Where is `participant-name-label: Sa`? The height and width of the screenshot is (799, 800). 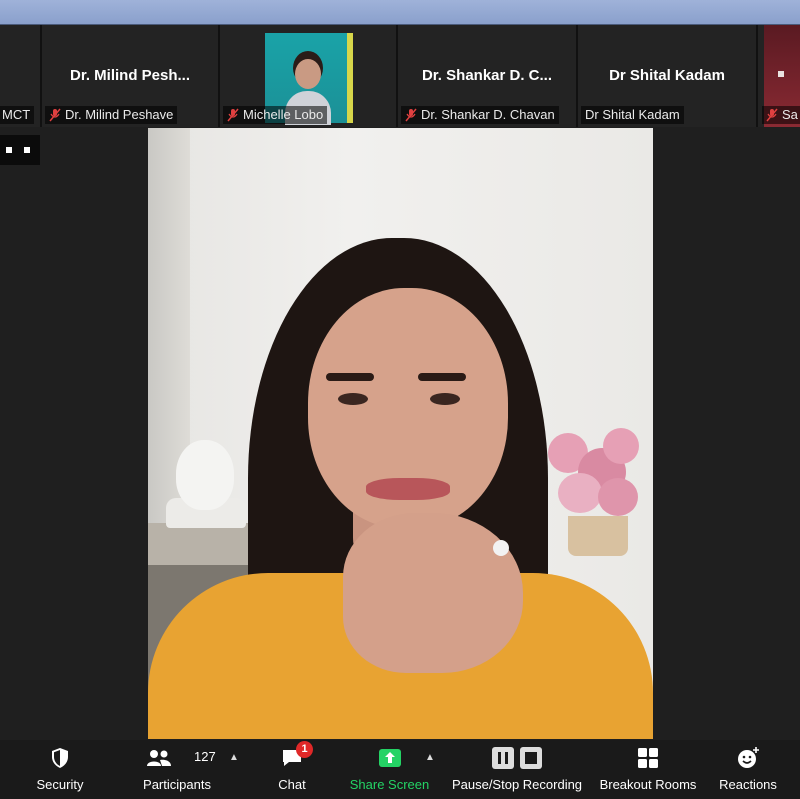 participant-name-label: Sa is located at coordinates (781, 115).